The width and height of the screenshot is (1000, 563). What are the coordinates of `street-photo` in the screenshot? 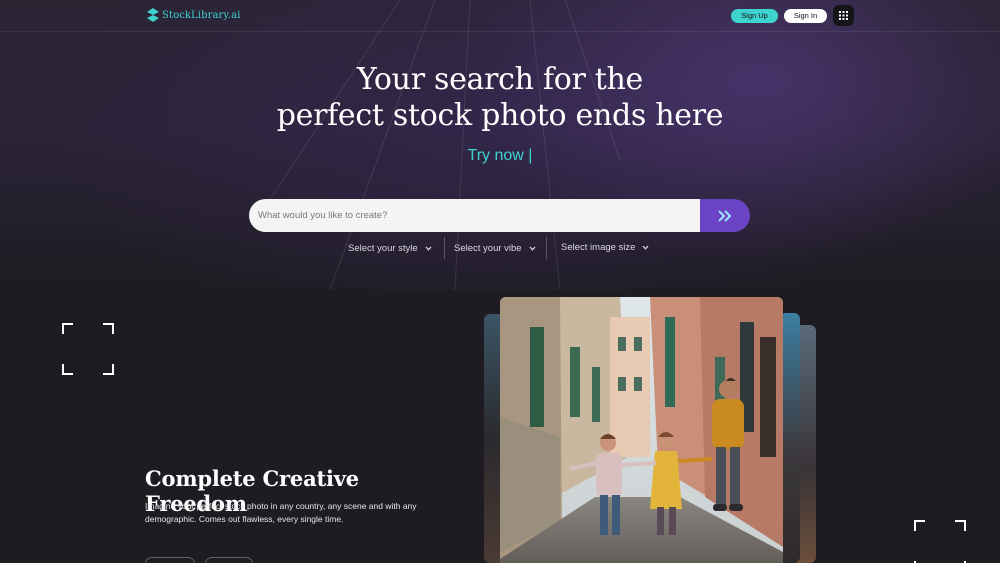 It's located at (641, 430).